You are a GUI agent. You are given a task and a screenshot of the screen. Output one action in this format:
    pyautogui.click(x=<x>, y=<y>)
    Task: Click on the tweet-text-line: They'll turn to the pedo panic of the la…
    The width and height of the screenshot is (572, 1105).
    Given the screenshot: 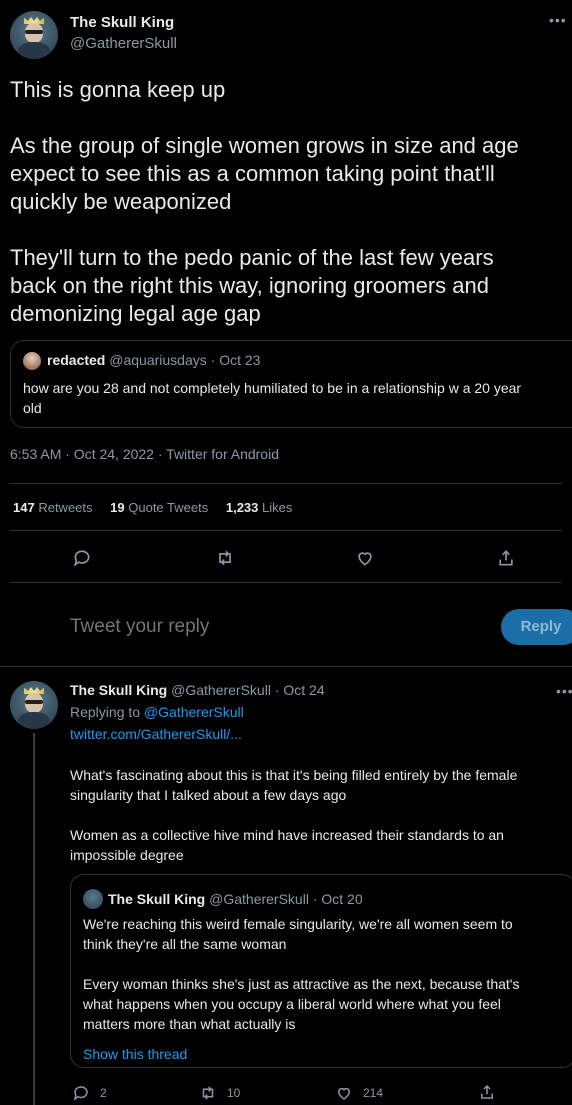 What is the action you would take?
    pyautogui.click(x=252, y=257)
    